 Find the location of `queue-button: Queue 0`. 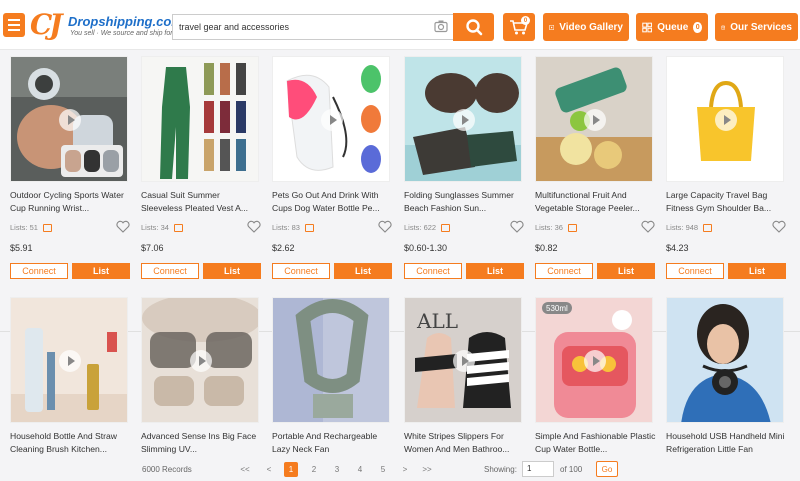

queue-button: Queue 0 is located at coordinates (672, 27).